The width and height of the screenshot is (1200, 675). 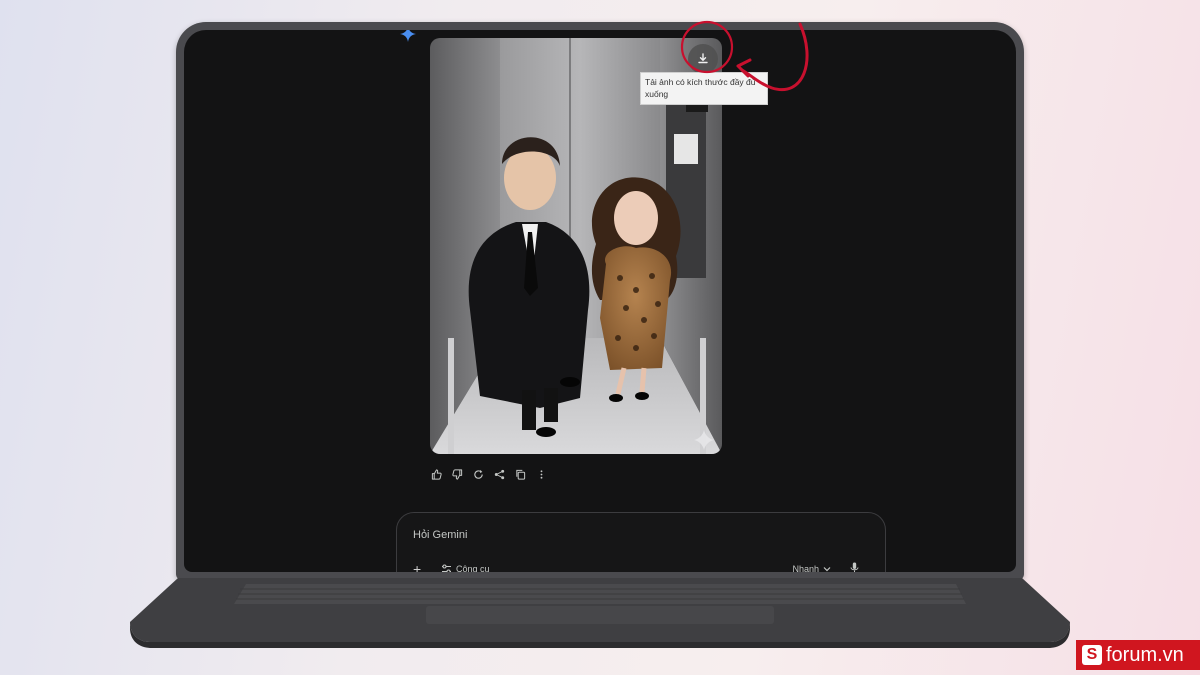 What do you see at coordinates (704, 88) in the screenshot?
I see `download-tooltip: Tải ảnh có kích thước đầy đủ xuống` at bounding box center [704, 88].